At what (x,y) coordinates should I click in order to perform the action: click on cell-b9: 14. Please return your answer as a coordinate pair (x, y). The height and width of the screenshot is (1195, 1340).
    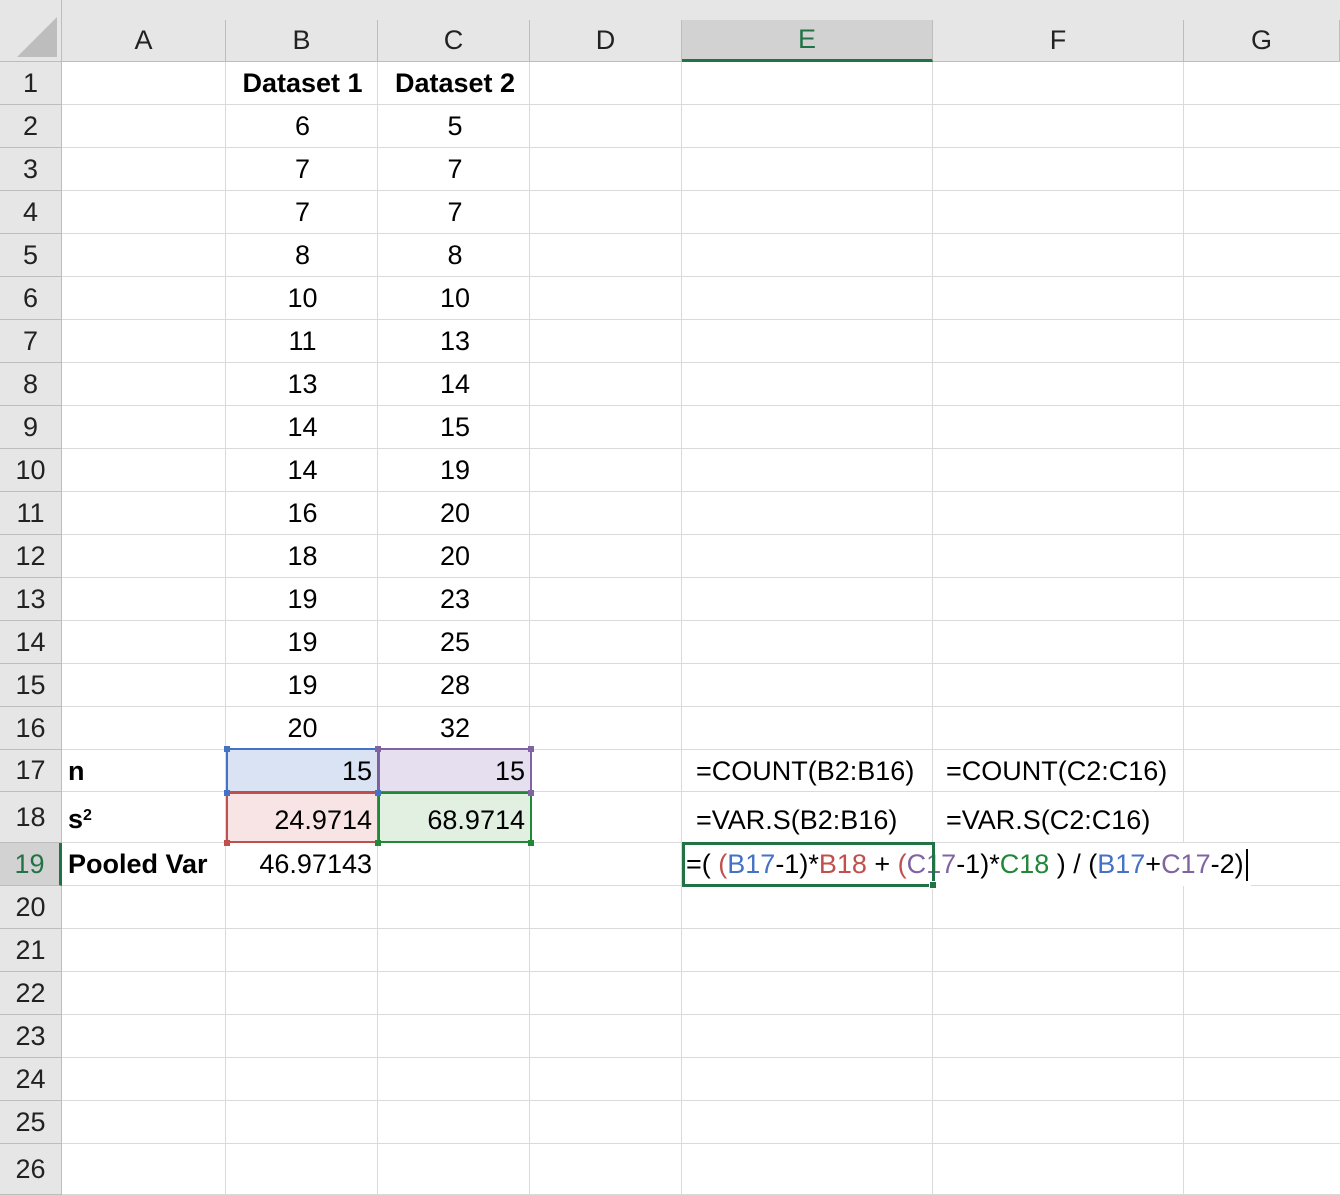
    Looking at the image, I should click on (302, 427).